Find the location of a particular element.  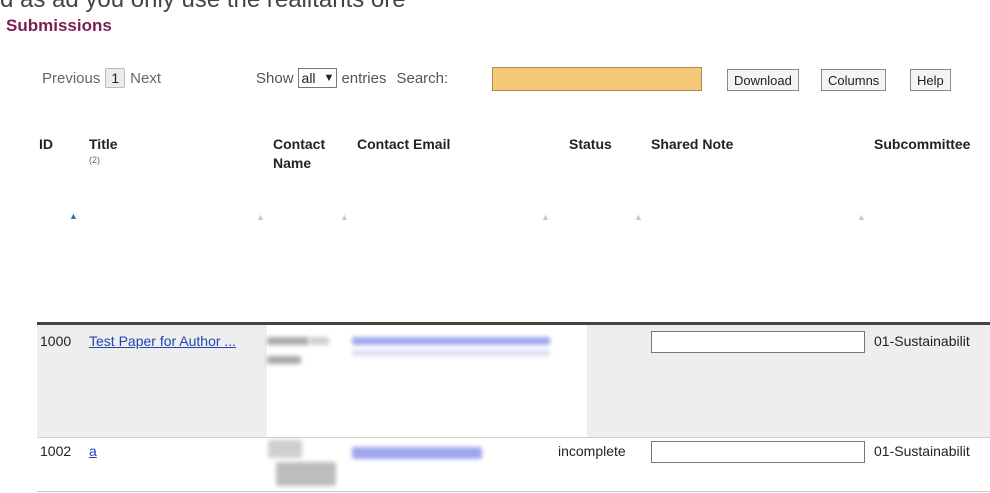

help-button: Help is located at coordinates (930, 80).